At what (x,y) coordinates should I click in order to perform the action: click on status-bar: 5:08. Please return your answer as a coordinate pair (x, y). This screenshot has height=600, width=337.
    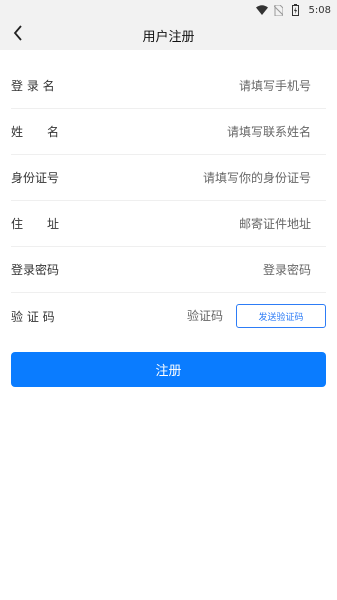
    Looking at the image, I should click on (168, 10).